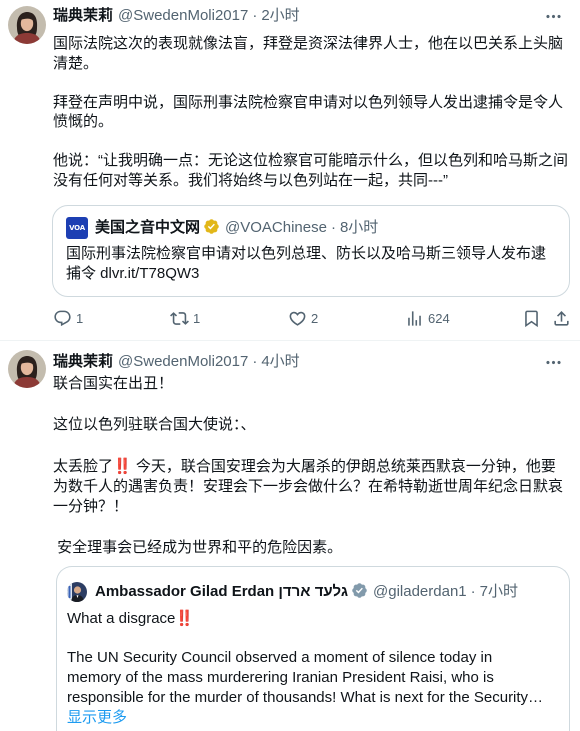 This screenshot has width=580, height=731. I want to click on quoted-author-handle: @VOAChinese, so click(276, 227).